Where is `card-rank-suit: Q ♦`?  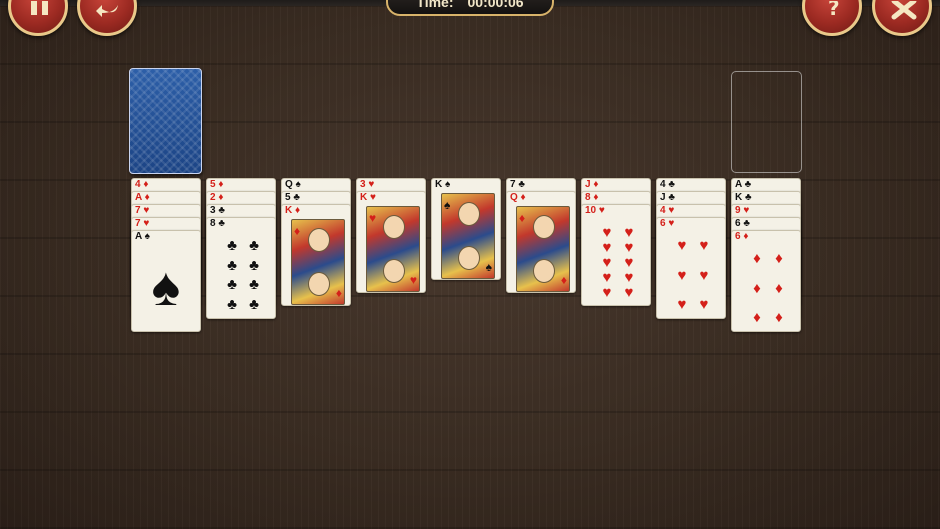
card-rank-suit: Q ♦ is located at coordinates (518, 198).